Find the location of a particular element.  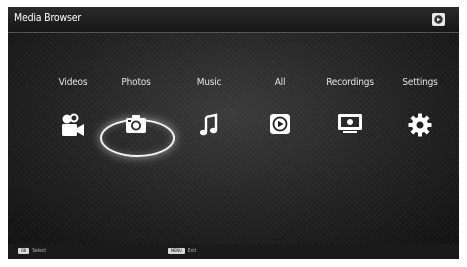

exit-hint-label: Exit is located at coordinates (192, 251).